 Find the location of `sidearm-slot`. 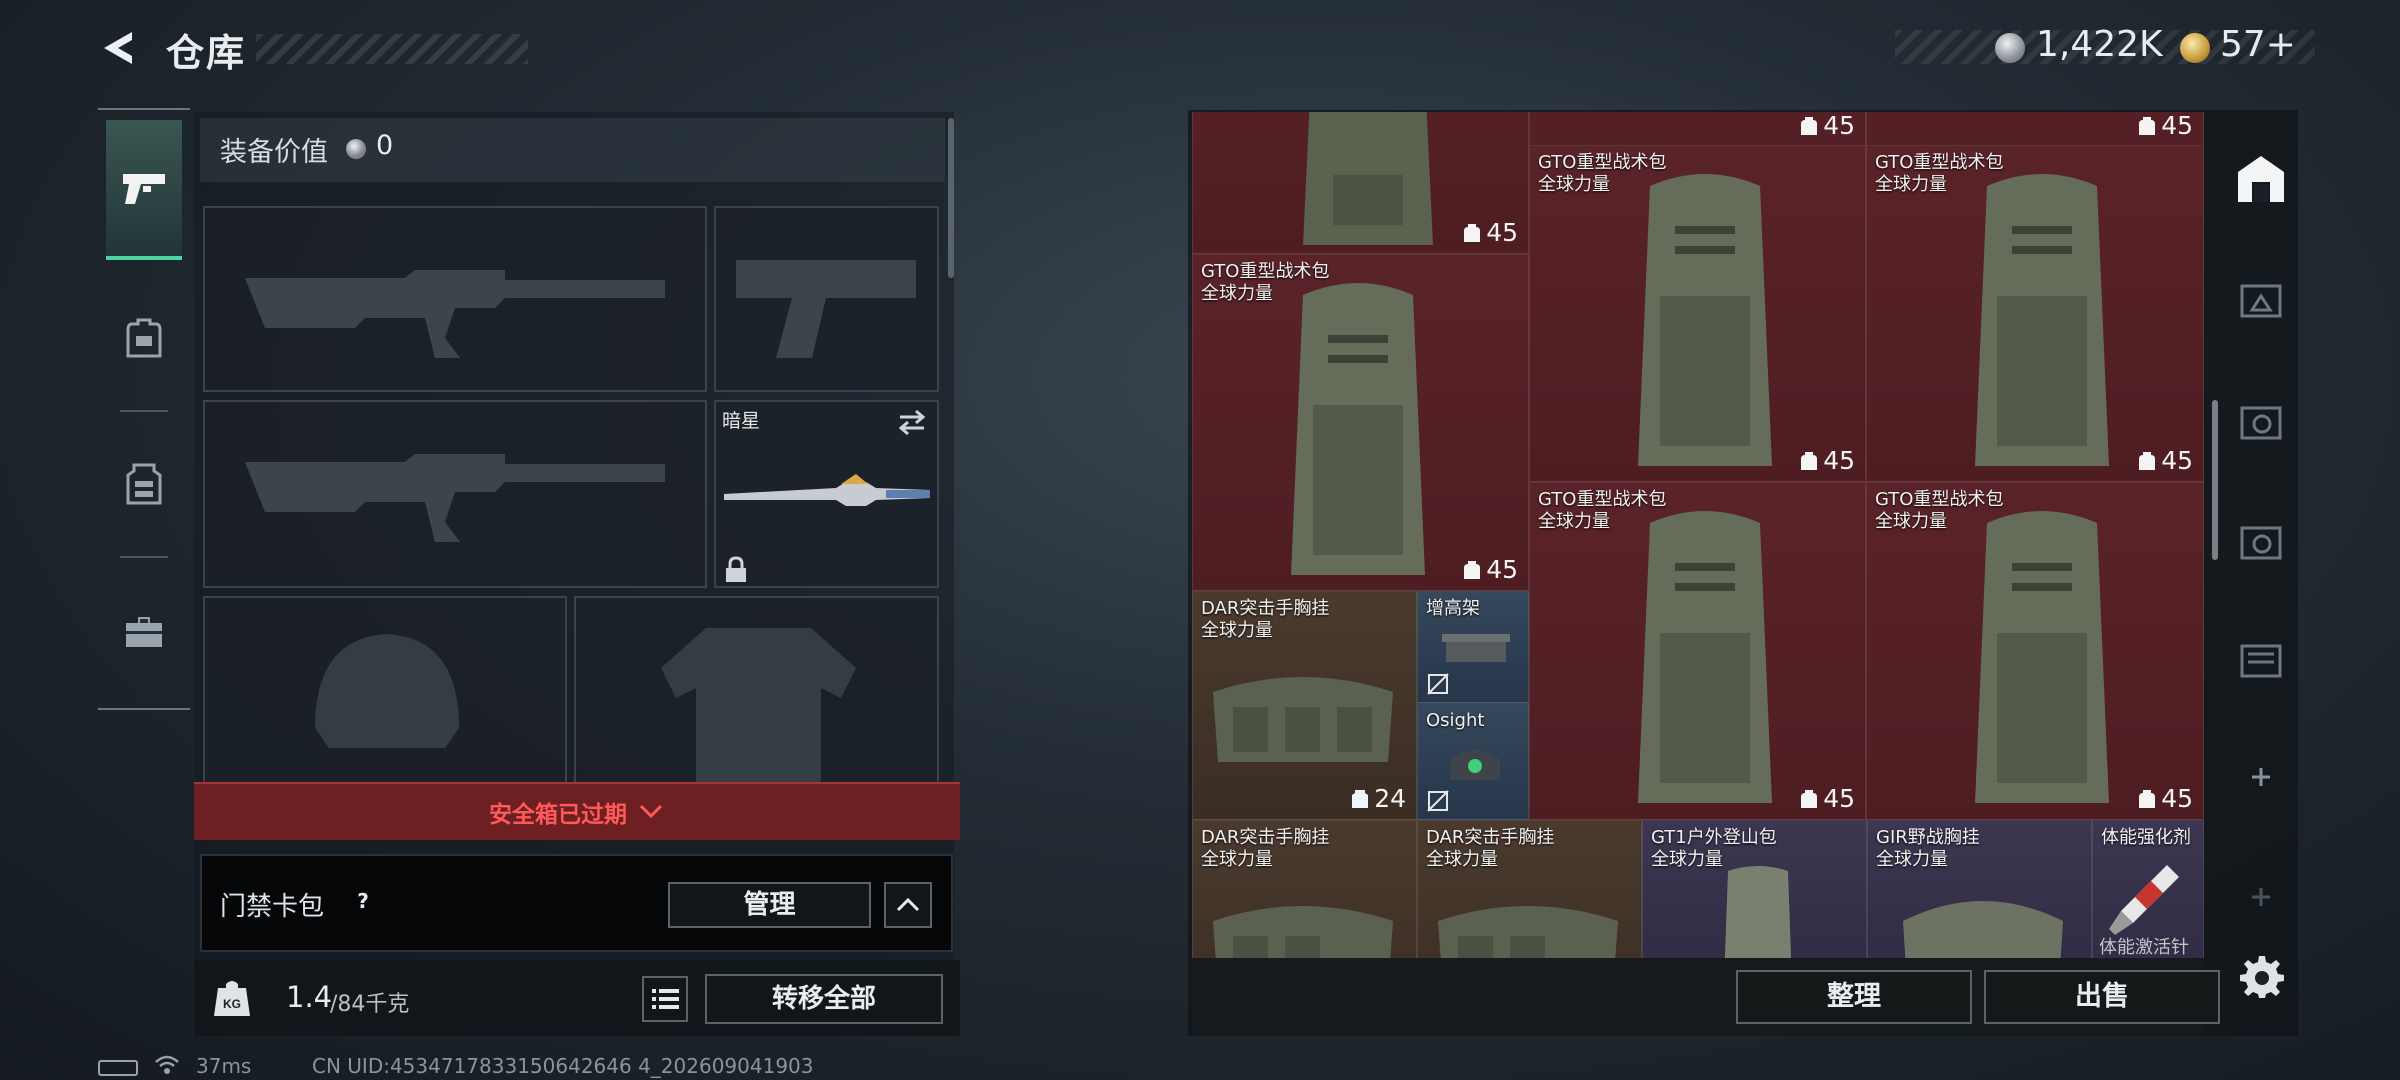

sidearm-slot is located at coordinates (826, 299).